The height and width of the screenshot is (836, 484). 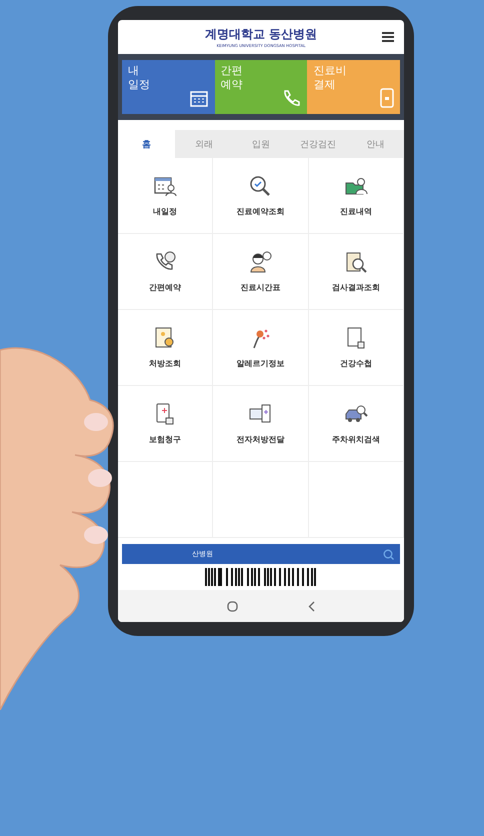 What do you see at coordinates (356, 196) in the screenshot?
I see `menu-item: 진료내역` at bounding box center [356, 196].